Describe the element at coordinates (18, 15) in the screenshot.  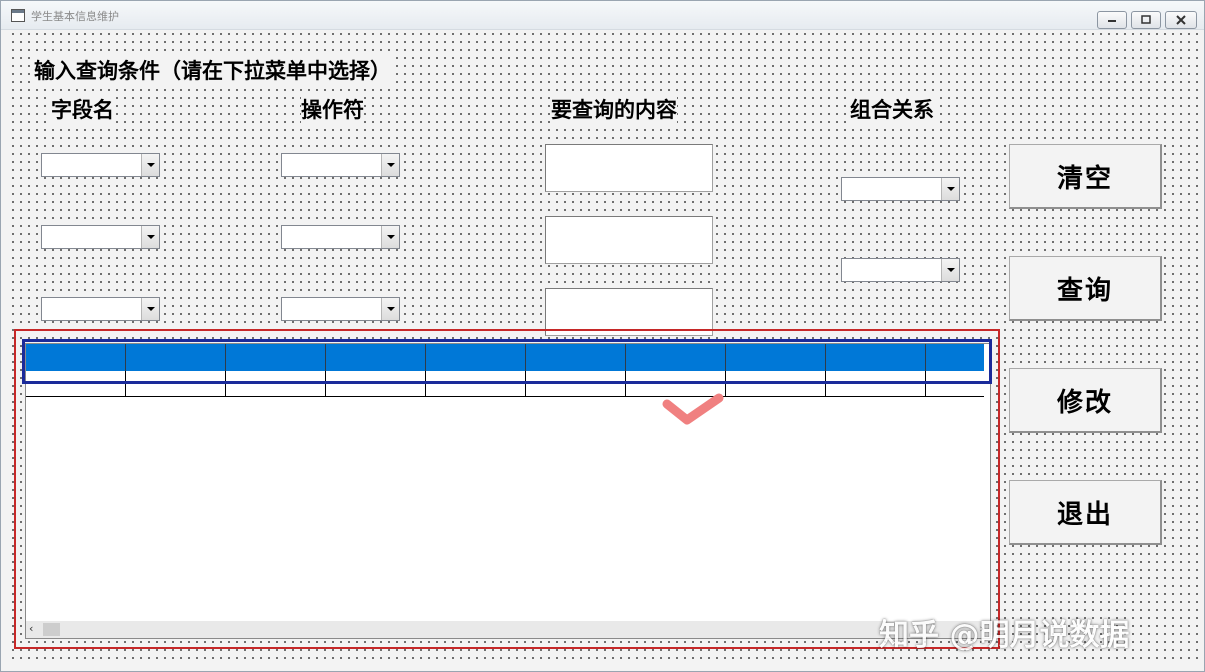
I see `app-icon` at that location.